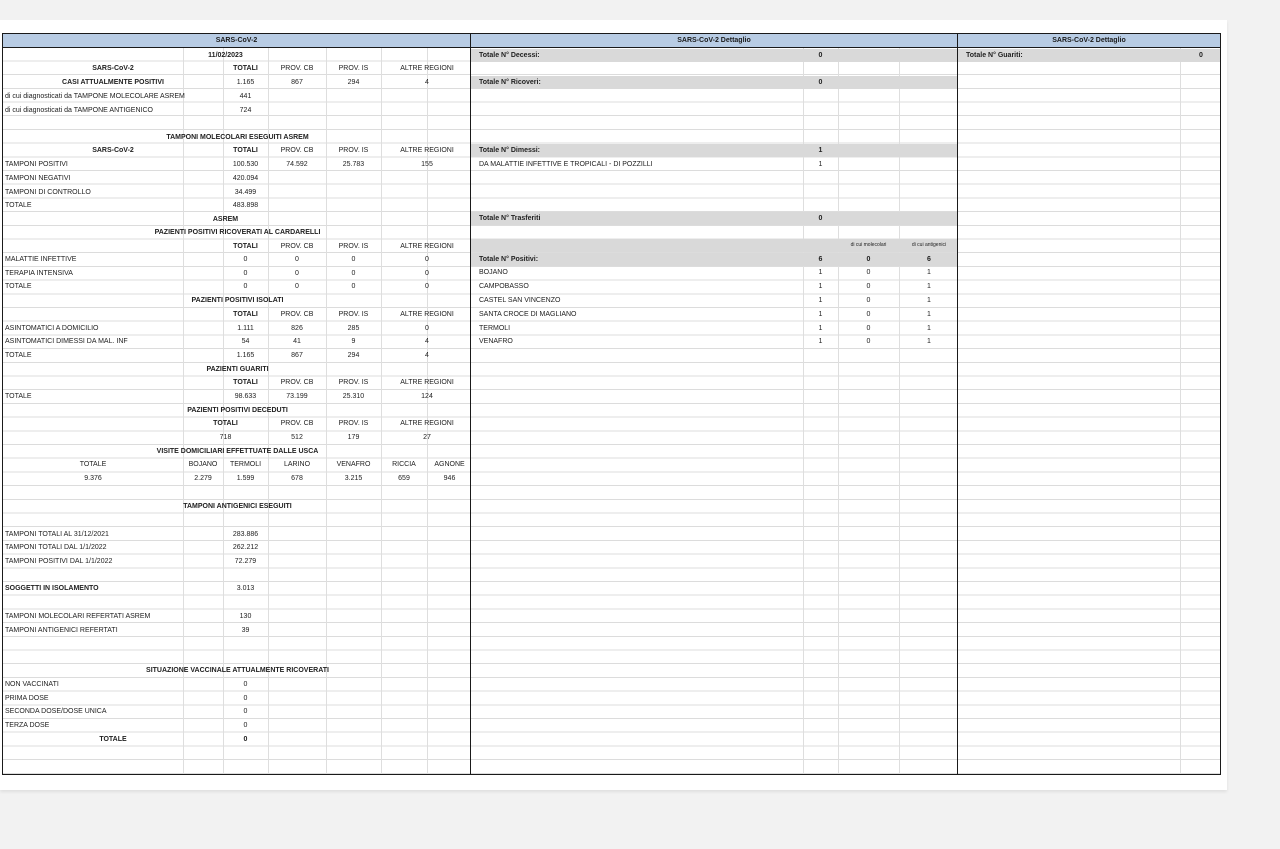 Image resolution: width=1280 pixels, height=849 pixels. Describe the element at coordinates (509, 55) in the screenshot. I see `row-label: Totale N° Decessi:` at that location.